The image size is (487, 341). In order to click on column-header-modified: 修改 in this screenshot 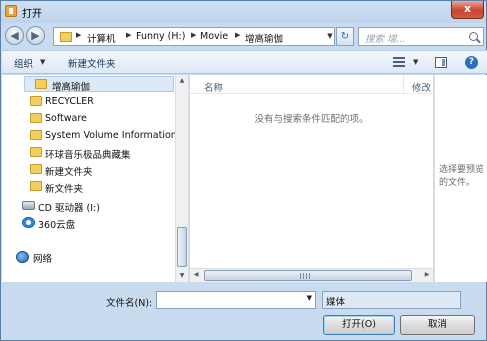, I will do `click(421, 87)`.